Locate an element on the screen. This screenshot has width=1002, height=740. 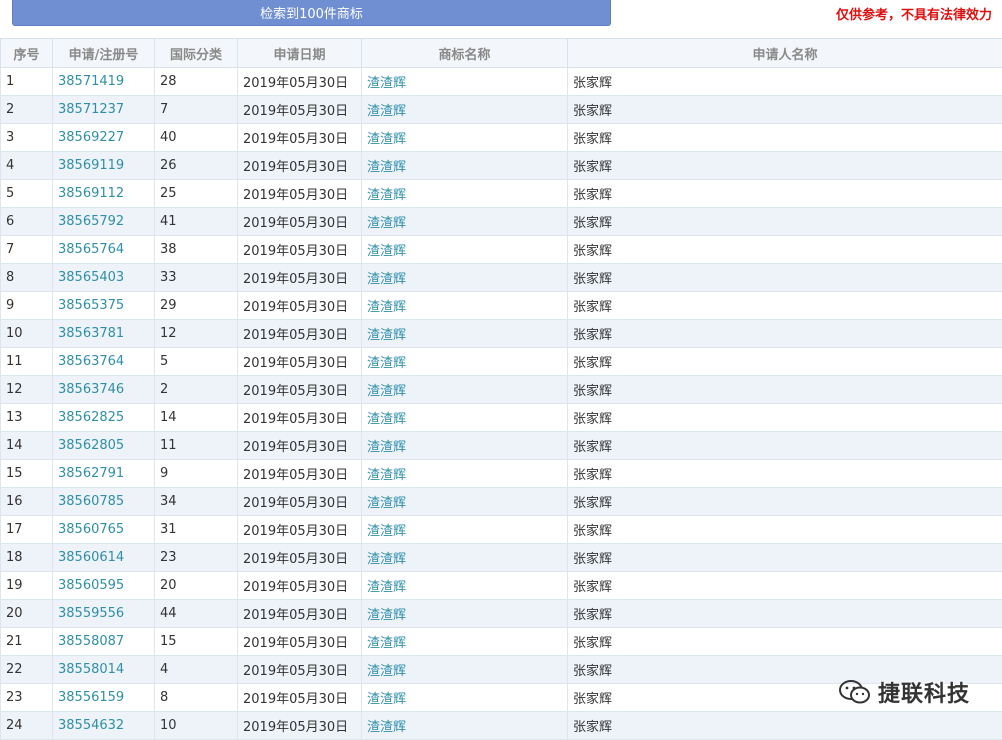
cell-intl-class: 5 is located at coordinates (196, 362).